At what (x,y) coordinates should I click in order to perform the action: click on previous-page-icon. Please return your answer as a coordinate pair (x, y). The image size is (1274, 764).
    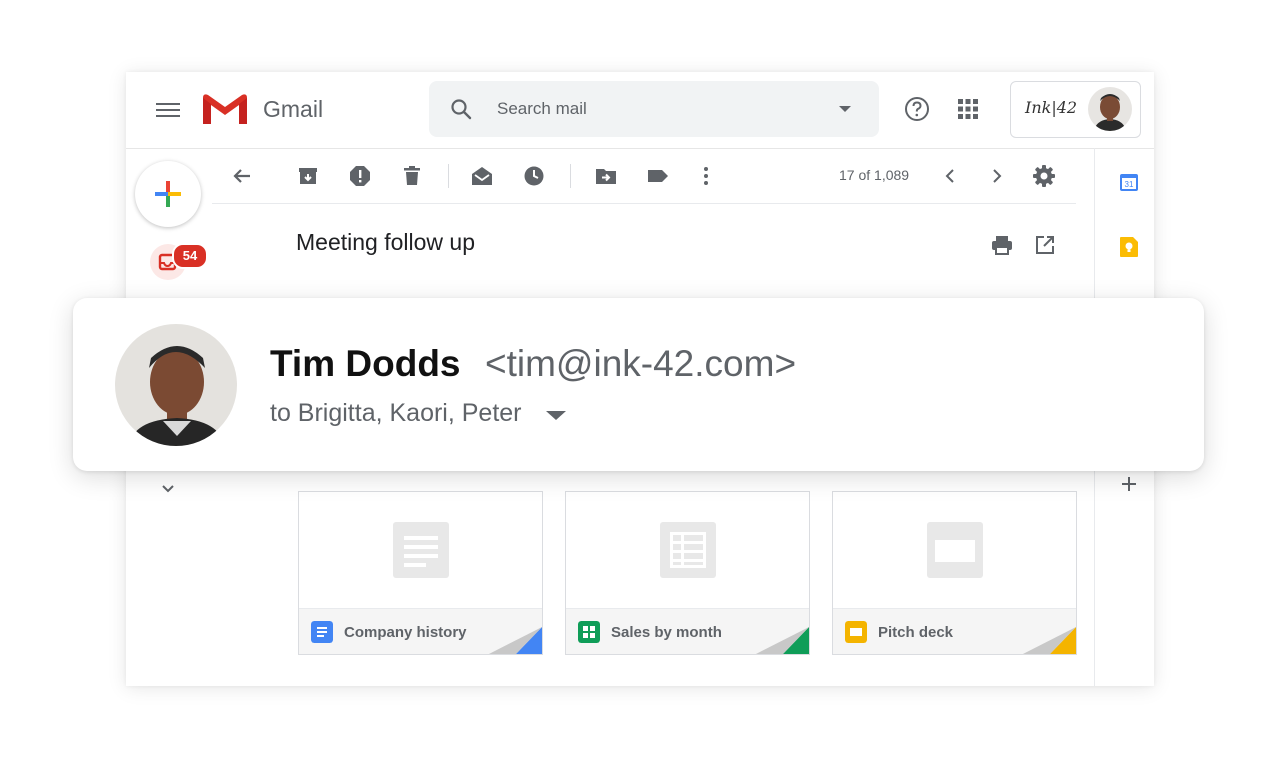
    Looking at the image, I should click on (950, 176).